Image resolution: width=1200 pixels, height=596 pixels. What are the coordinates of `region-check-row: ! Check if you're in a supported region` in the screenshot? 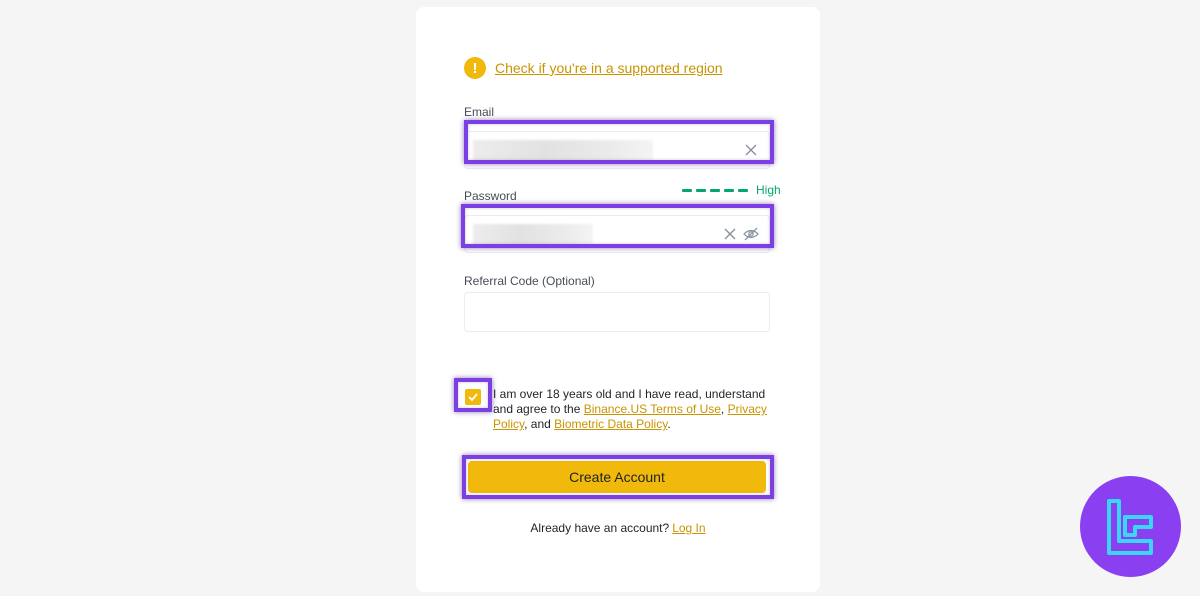 It's located at (593, 68).